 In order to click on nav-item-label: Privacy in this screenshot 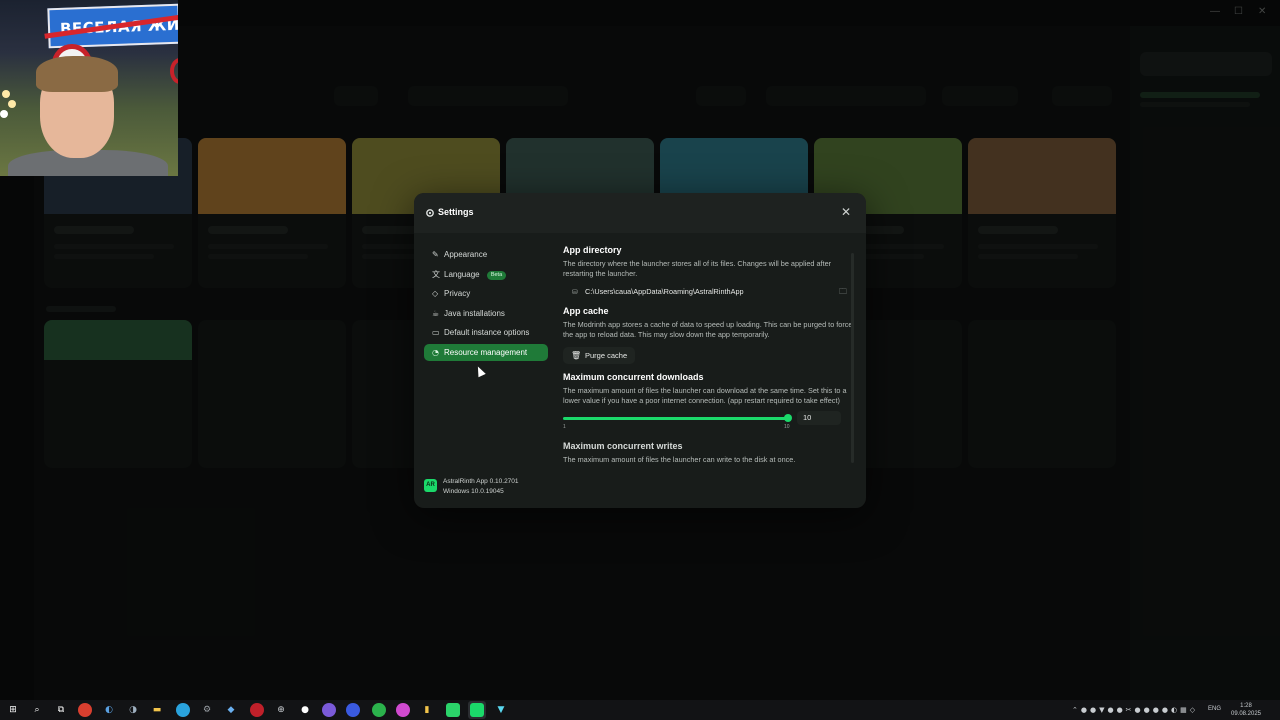, I will do `click(457, 293)`.